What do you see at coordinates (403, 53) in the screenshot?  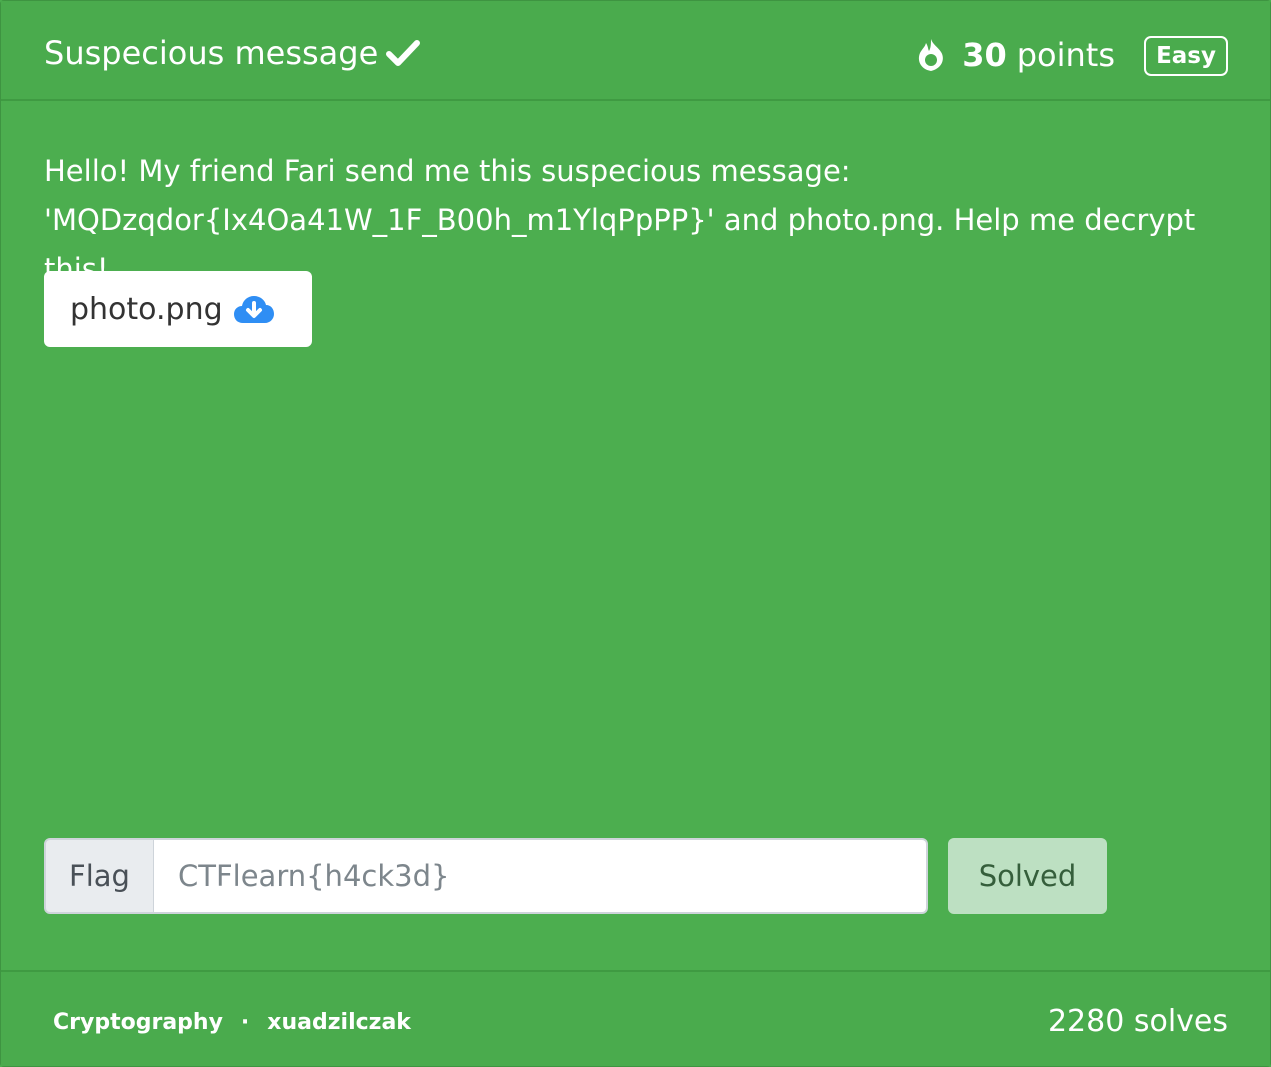 I see `check-icon` at bounding box center [403, 53].